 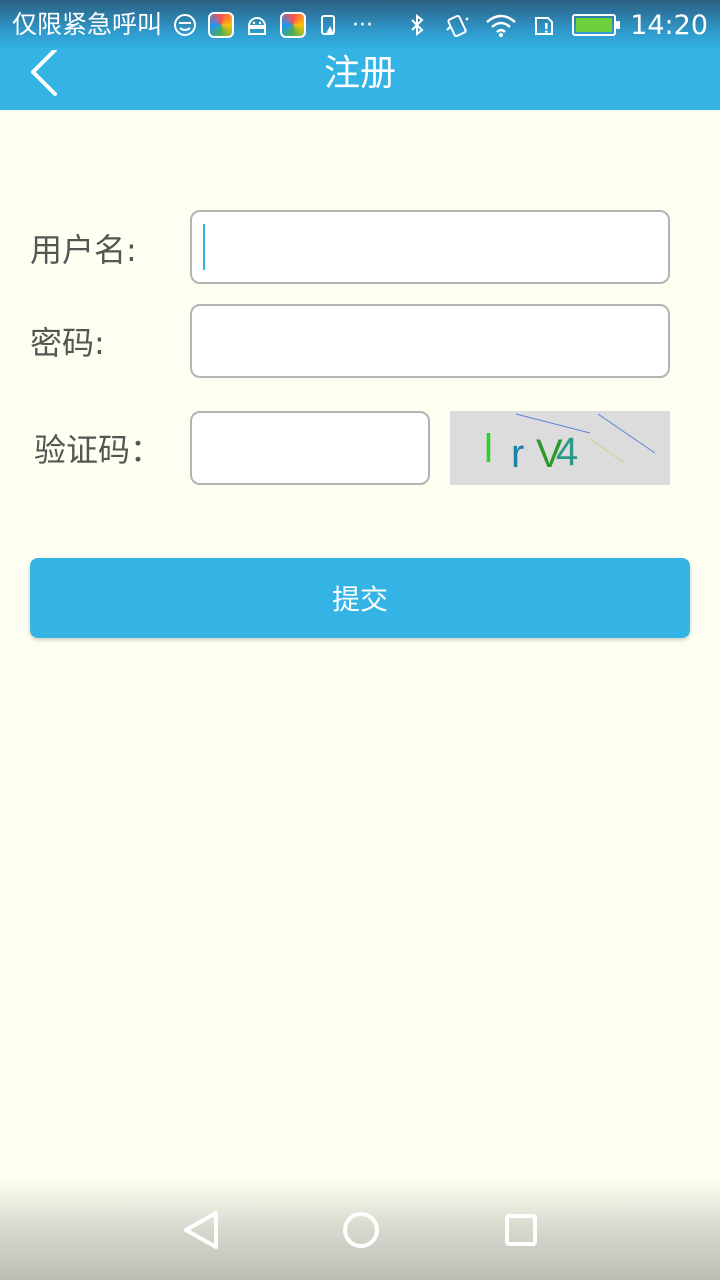 I want to click on vibrate-icon, so click(x=457, y=25).